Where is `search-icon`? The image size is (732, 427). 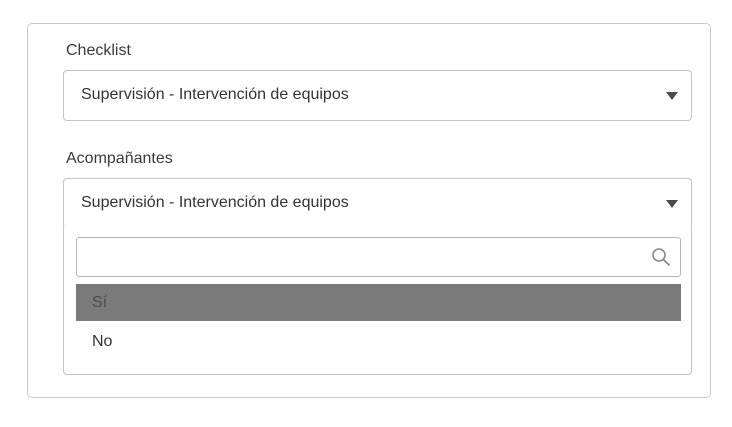
search-icon is located at coordinates (661, 257).